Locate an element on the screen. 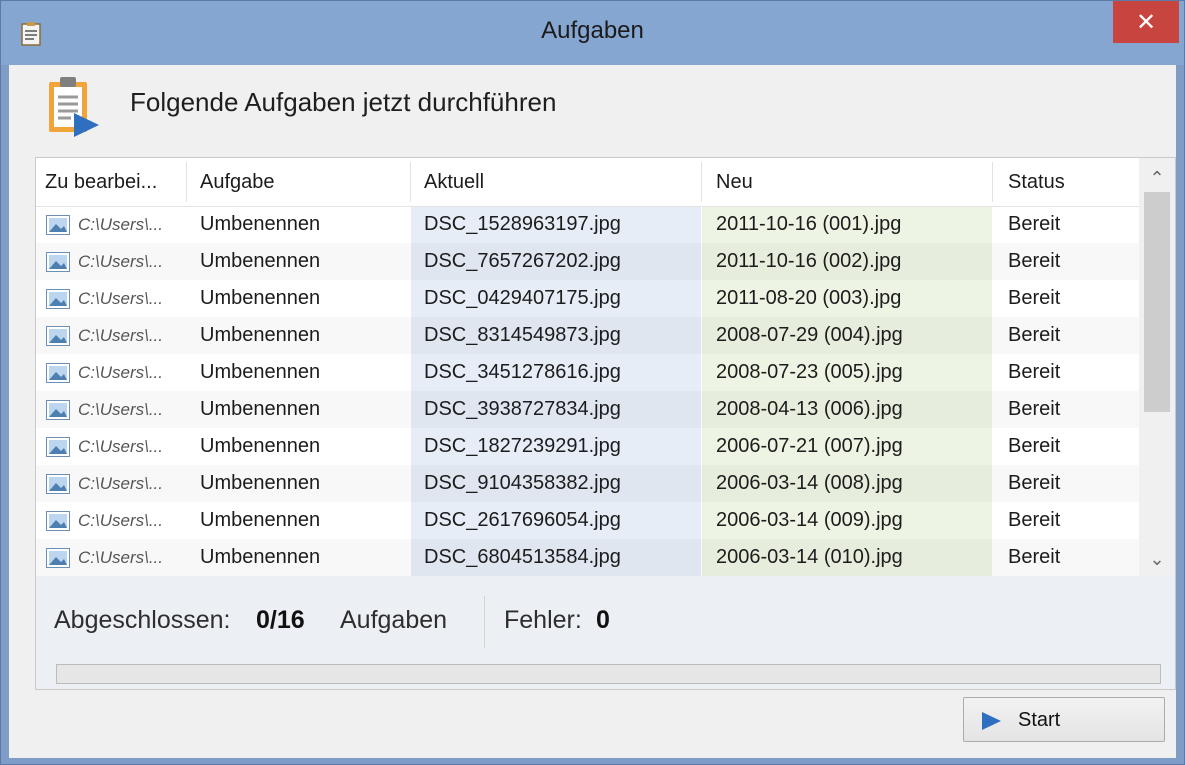 The image size is (1185, 765). scroll-up-arrow-icon: ⌃ is located at coordinates (1157, 178).